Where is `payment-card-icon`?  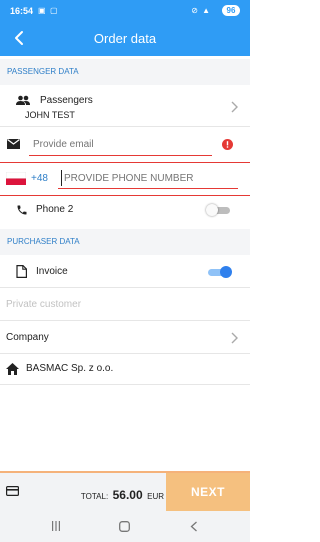 payment-card-icon is located at coordinates (12, 491).